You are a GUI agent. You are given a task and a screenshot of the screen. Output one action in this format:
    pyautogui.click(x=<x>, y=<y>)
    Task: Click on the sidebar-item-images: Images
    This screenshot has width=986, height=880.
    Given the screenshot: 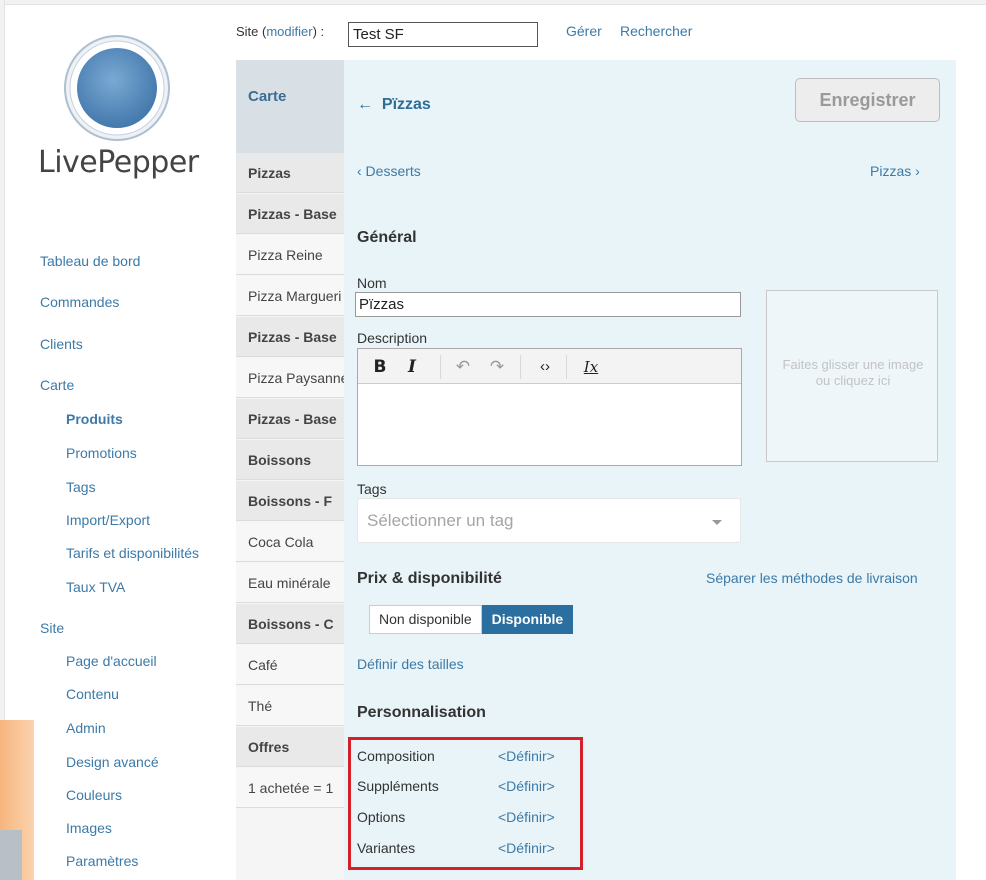 What is the action you would take?
    pyautogui.click(x=89, y=828)
    